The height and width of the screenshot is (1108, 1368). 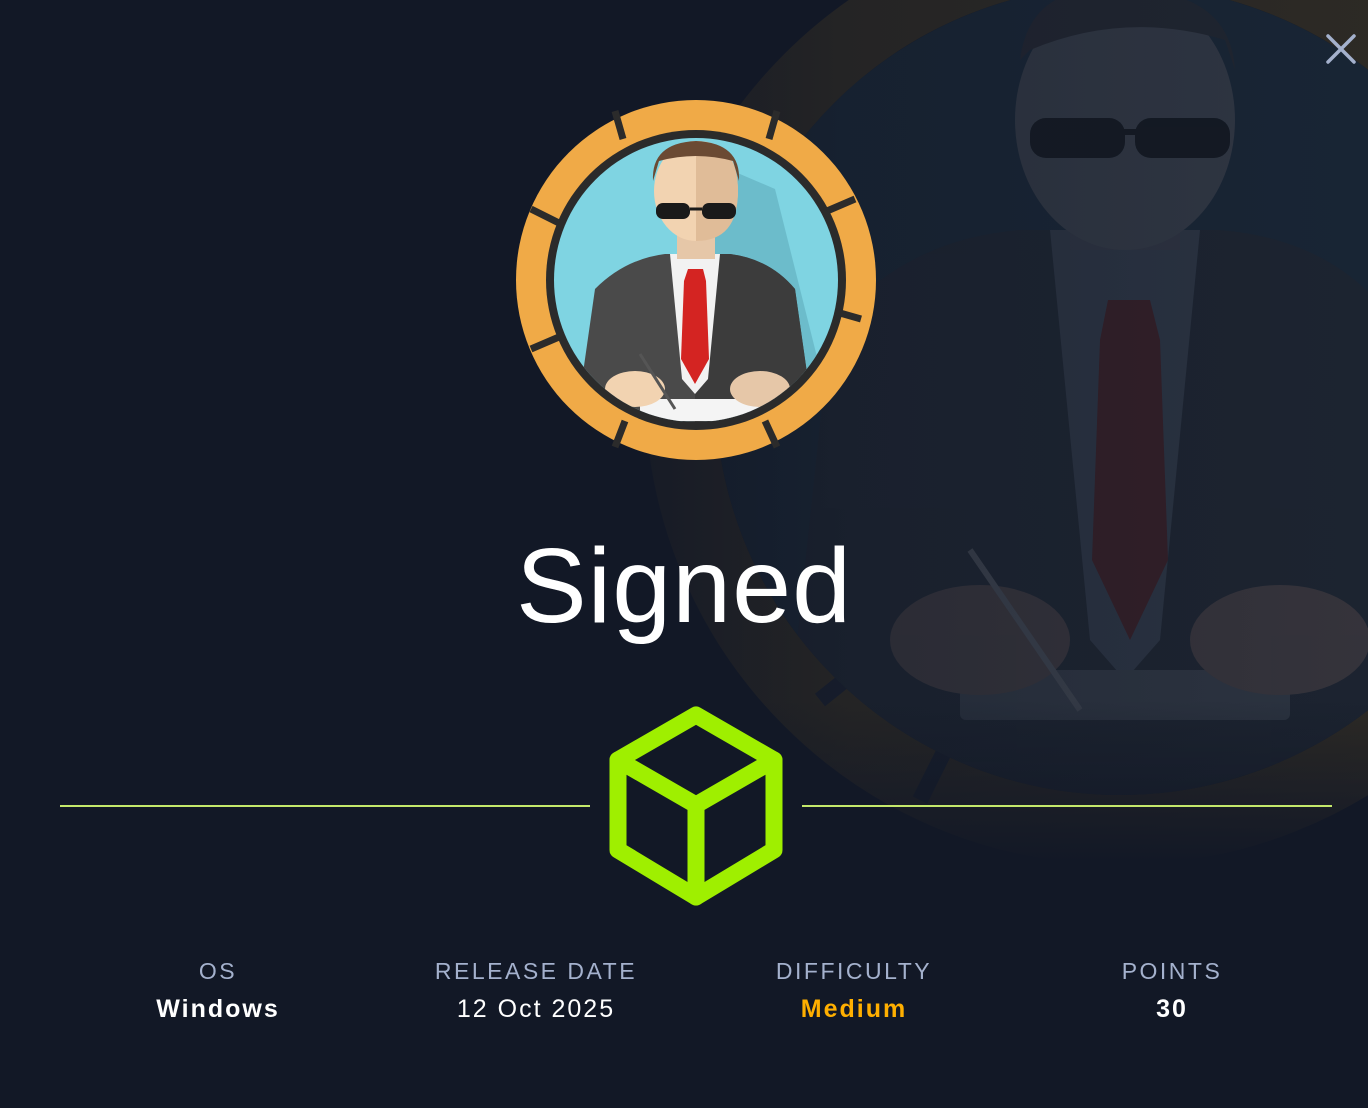 I want to click on close-icon, so click(x=1341, y=49).